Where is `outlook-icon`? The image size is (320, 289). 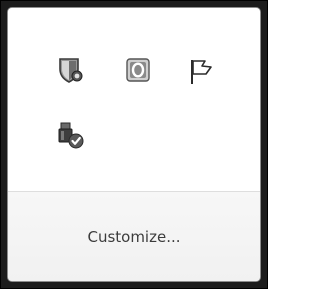
outlook-icon is located at coordinates (138, 70).